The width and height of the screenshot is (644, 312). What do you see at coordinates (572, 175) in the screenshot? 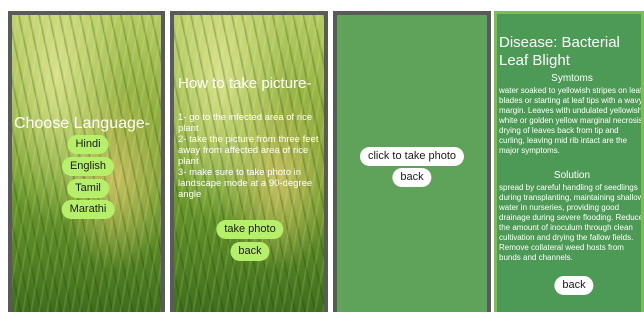
I see `solution-heading: Solution` at bounding box center [572, 175].